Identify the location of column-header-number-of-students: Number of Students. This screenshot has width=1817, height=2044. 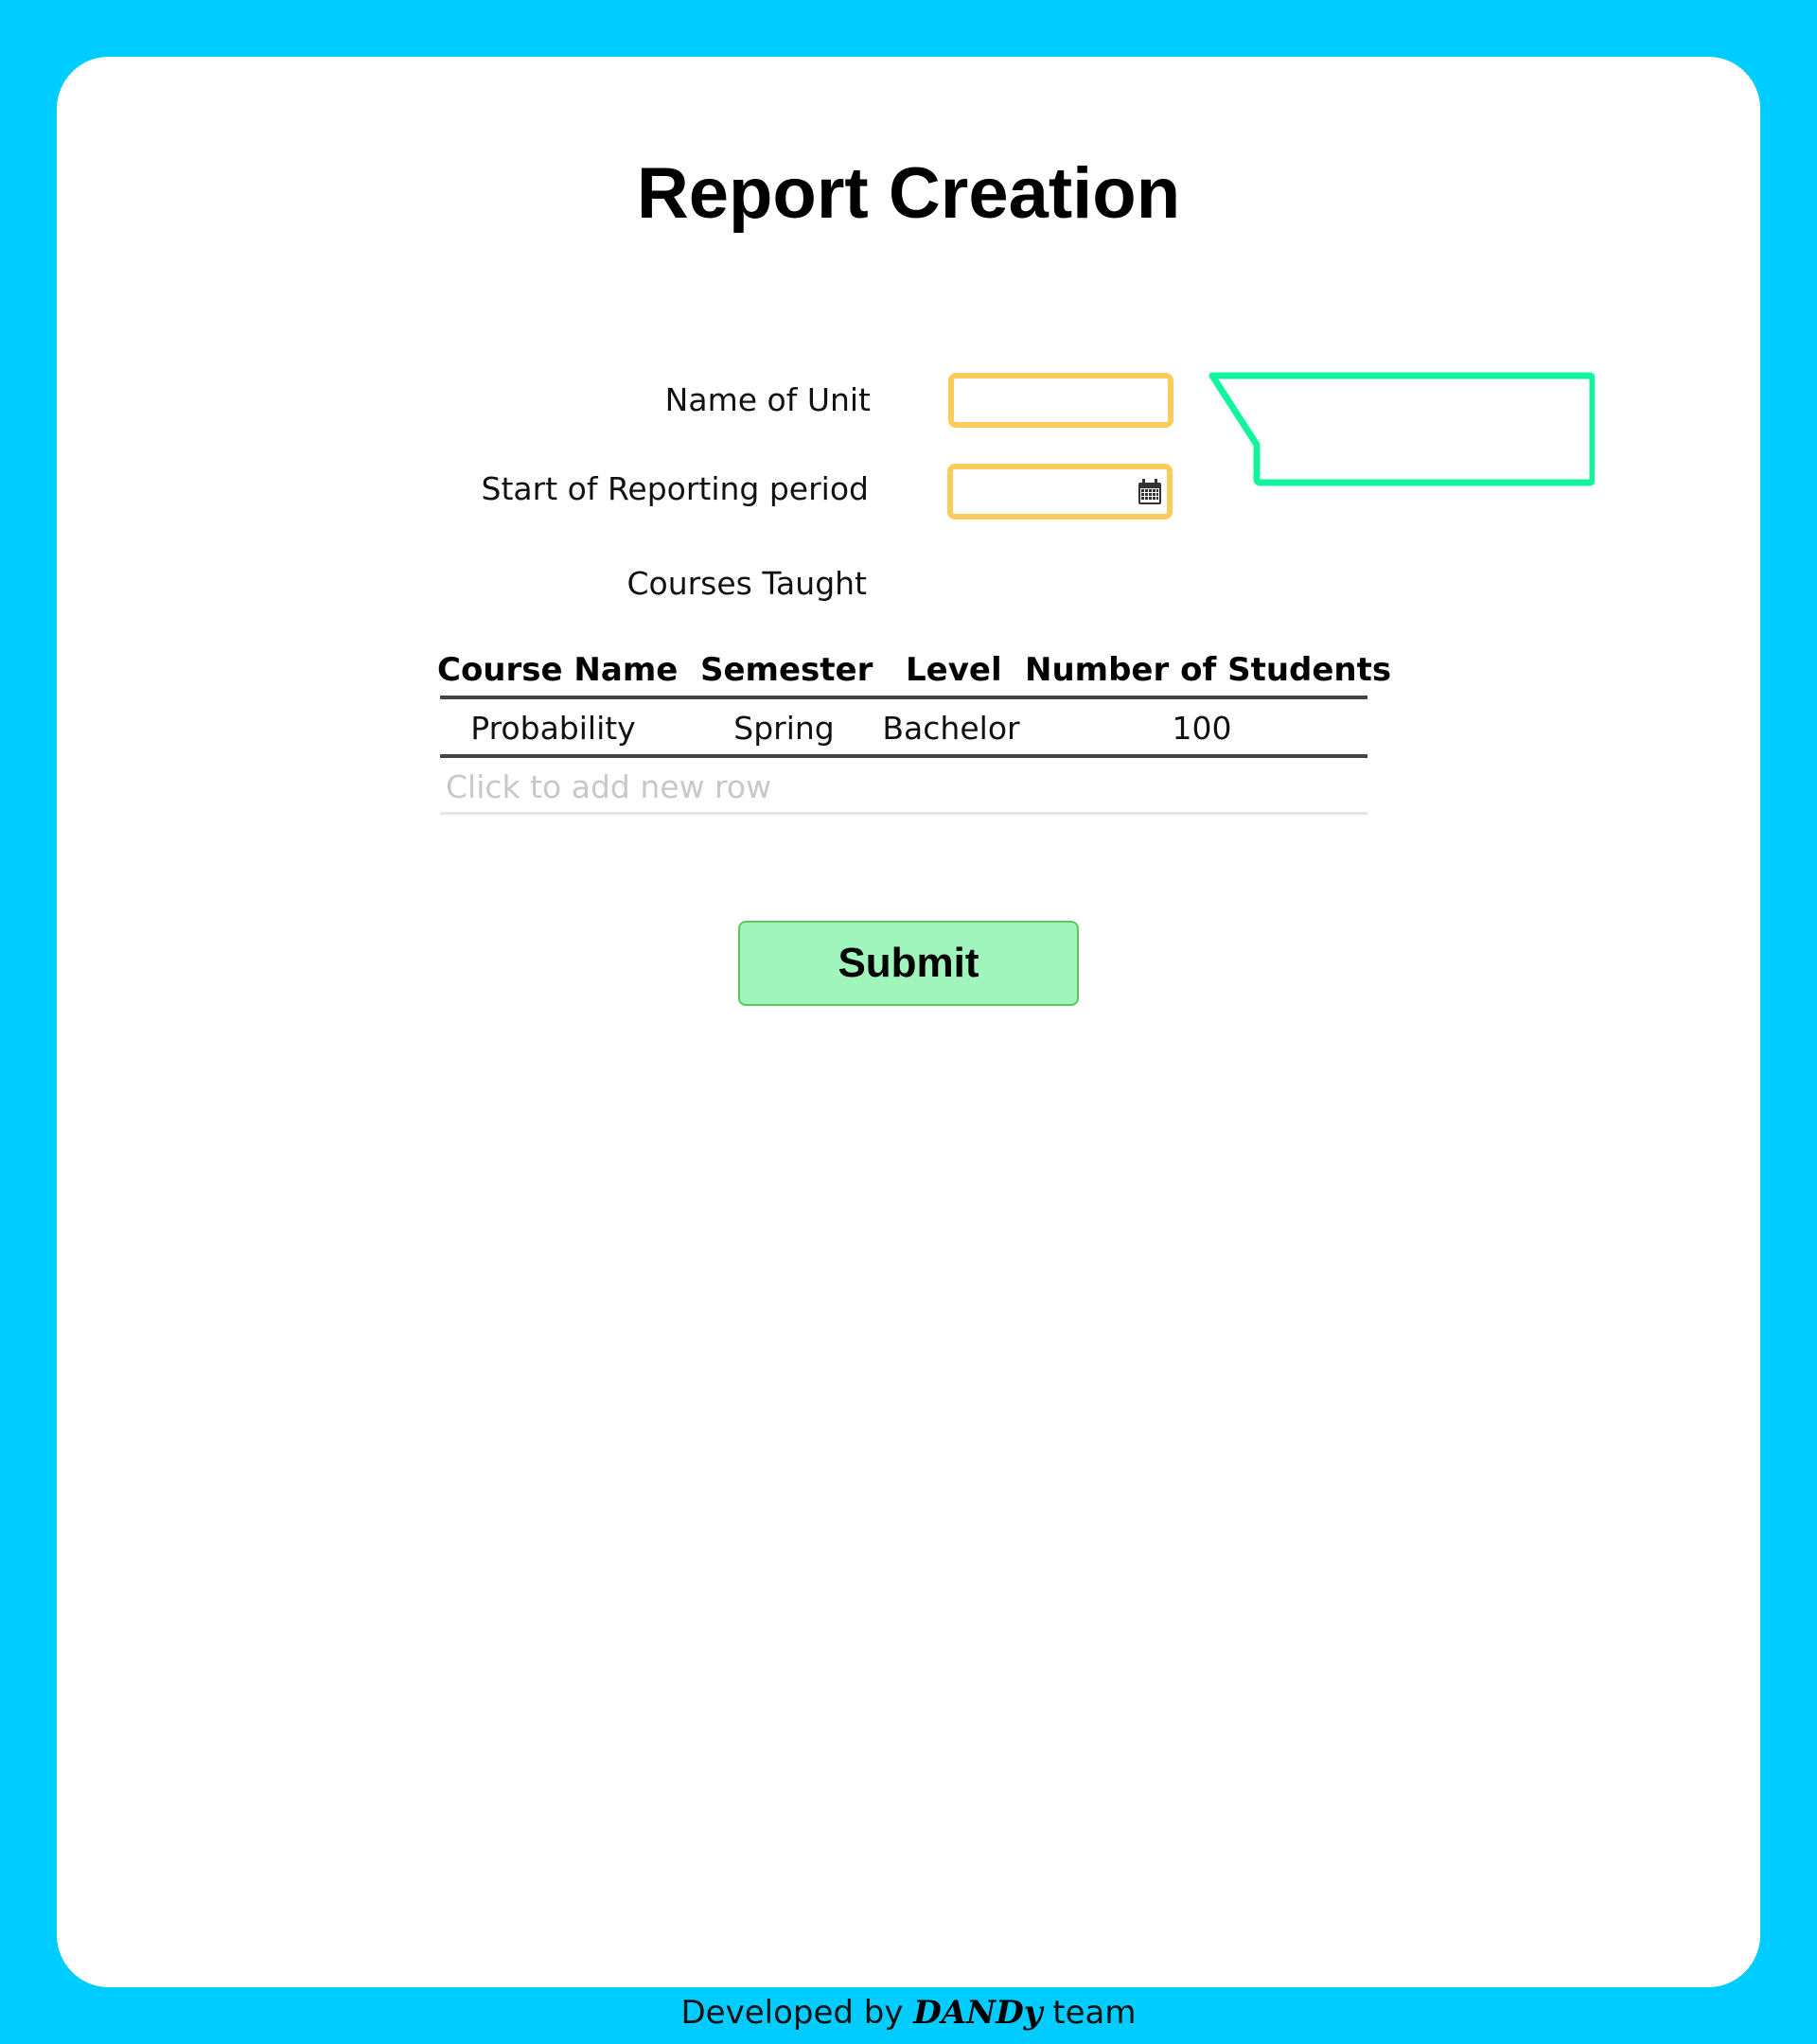
(1208, 670).